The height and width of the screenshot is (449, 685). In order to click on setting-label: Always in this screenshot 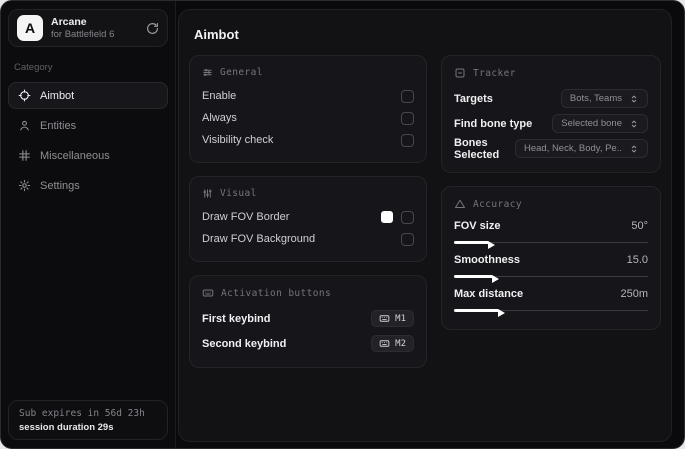, I will do `click(219, 118)`.